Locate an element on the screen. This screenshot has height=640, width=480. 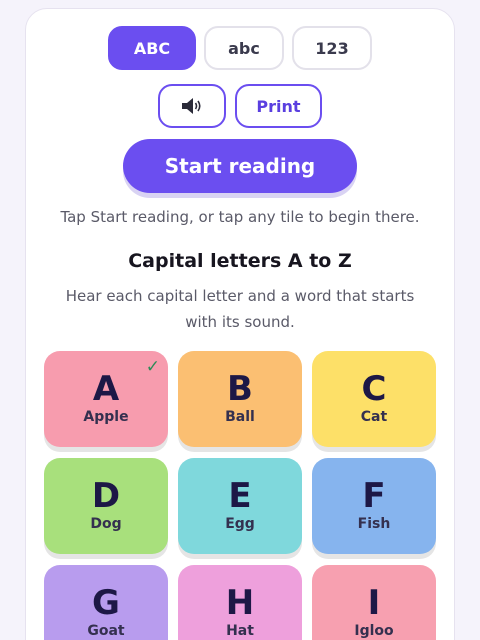
speaker-icon is located at coordinates (192, 106).